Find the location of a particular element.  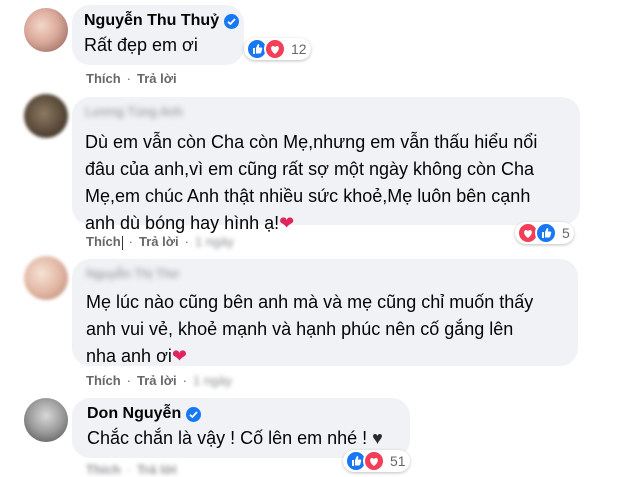

author-name: Don Nguyễn is located at coordinates (134, 414).